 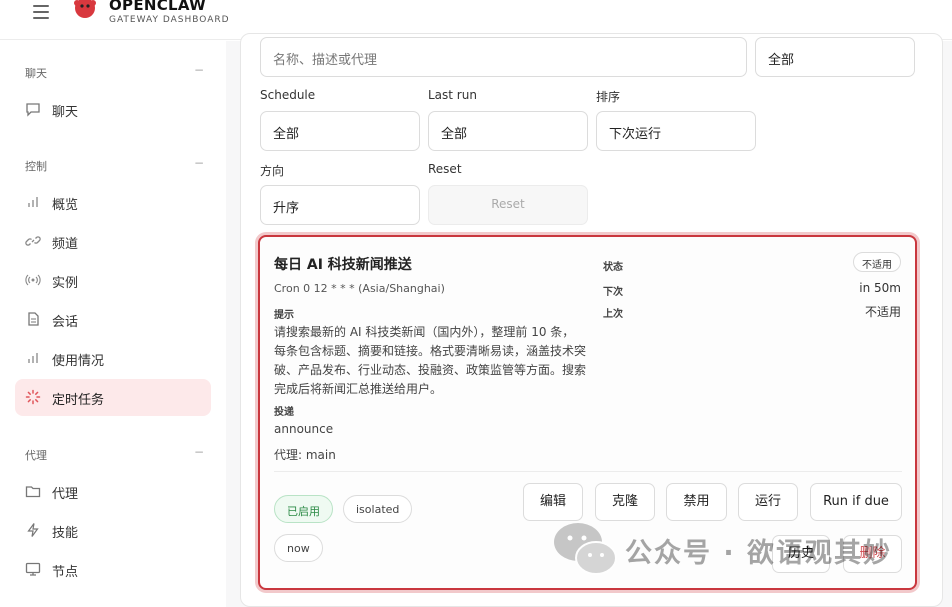 What do you see at coordinates (305, 455) in the screenshot?
I see `agent-value: 代理: main` at bounding box center [305, 455].